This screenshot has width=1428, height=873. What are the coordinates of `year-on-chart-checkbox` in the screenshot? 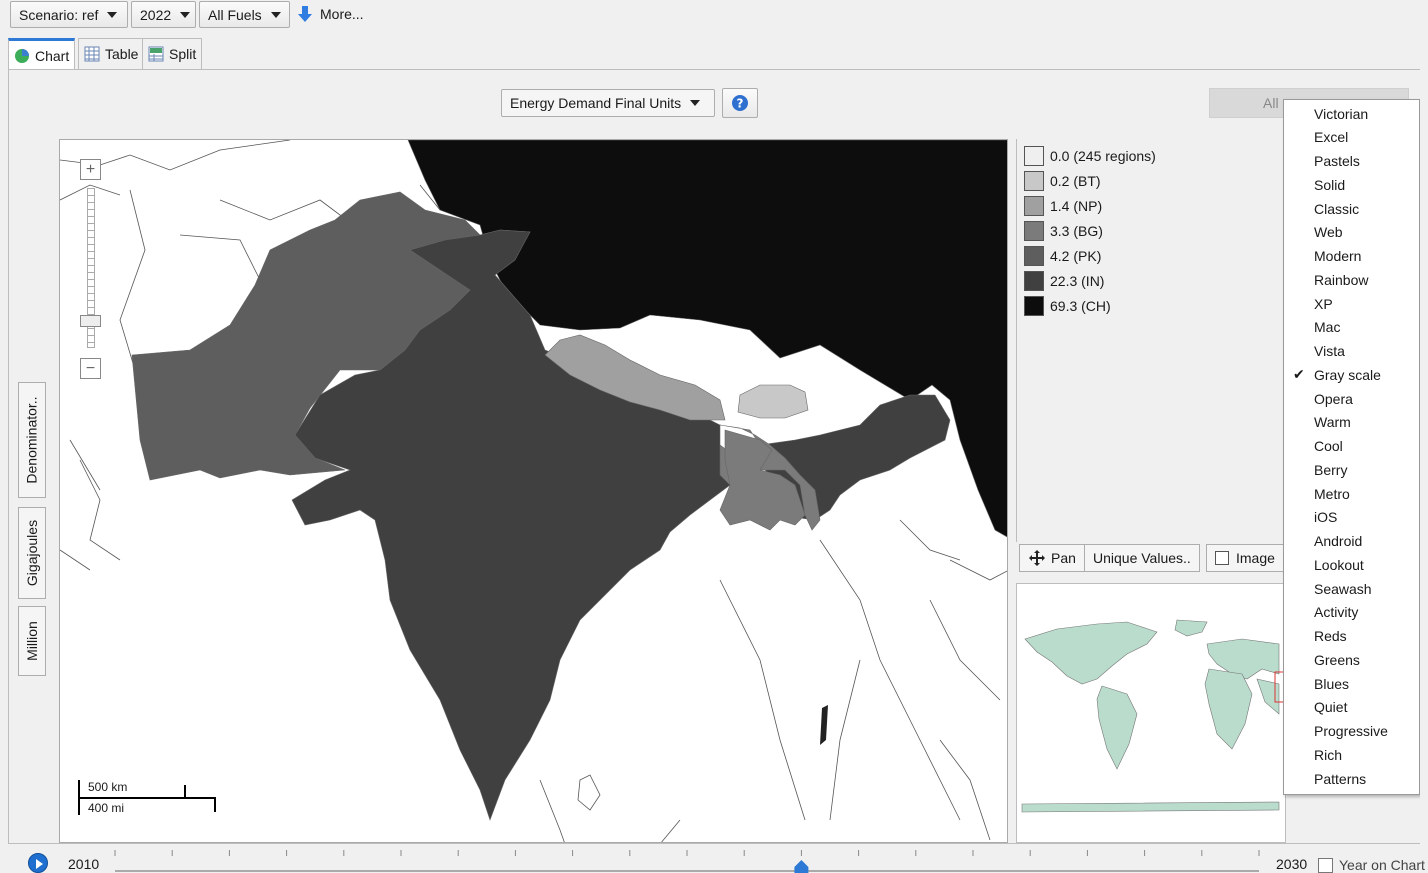 It's located at (1325, 865).